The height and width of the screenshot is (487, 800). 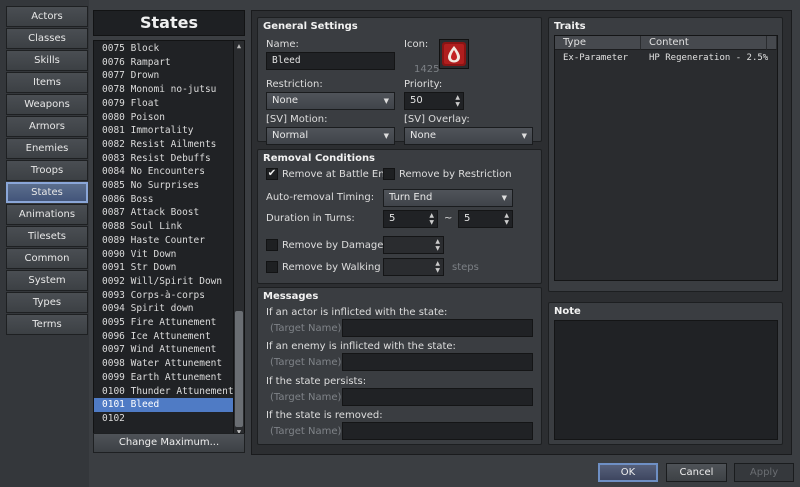 I want to click on tab-skills: Skills, so click(x=47, y=60).